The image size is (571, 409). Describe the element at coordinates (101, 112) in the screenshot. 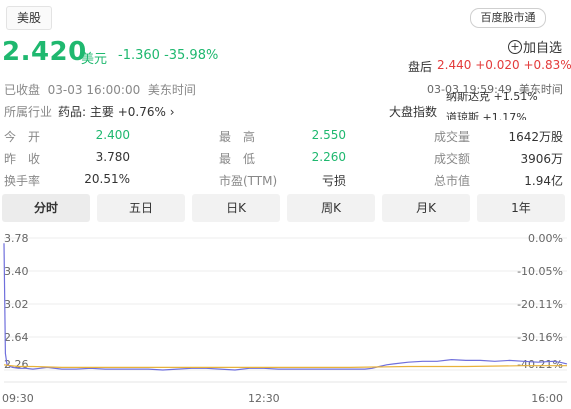

I see `industry-leader: 主要` at that location.